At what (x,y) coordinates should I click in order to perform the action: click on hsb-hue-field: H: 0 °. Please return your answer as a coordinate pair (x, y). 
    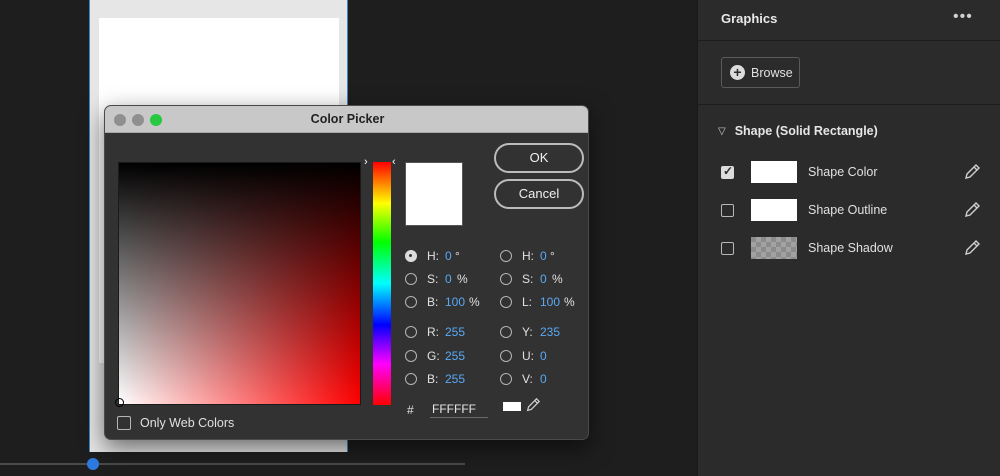
    Looking at the image, I should click on (432, 256).